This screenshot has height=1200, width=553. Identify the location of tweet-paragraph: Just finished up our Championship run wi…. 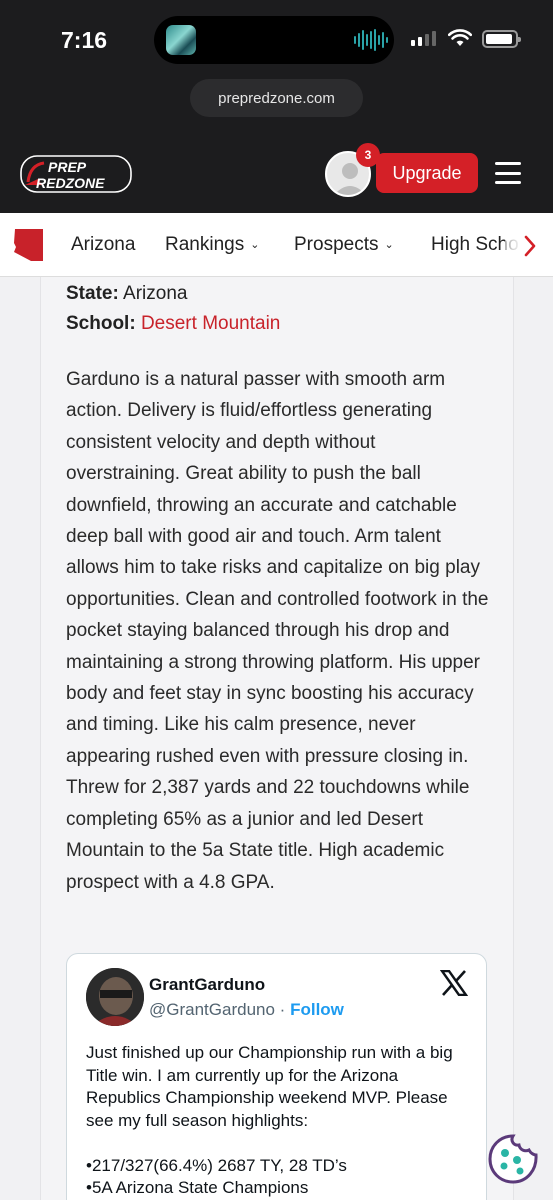
(269, 1086).